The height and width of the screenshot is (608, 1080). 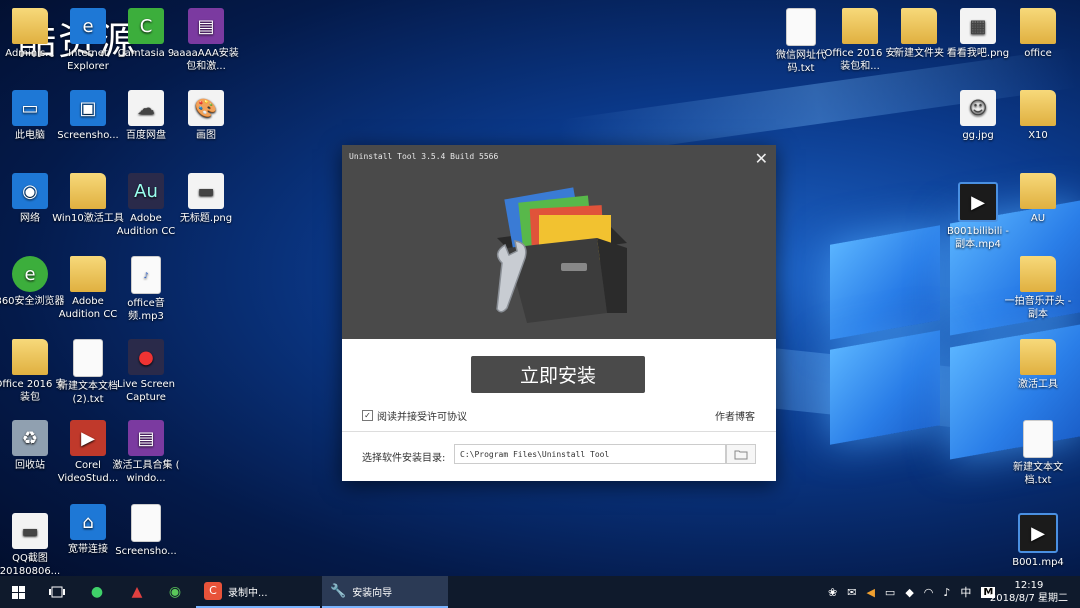 What do you see at coordinates (146, 26) in the screenshot?
I see `camtasia-icon: C` at bounding box center [146, 26].